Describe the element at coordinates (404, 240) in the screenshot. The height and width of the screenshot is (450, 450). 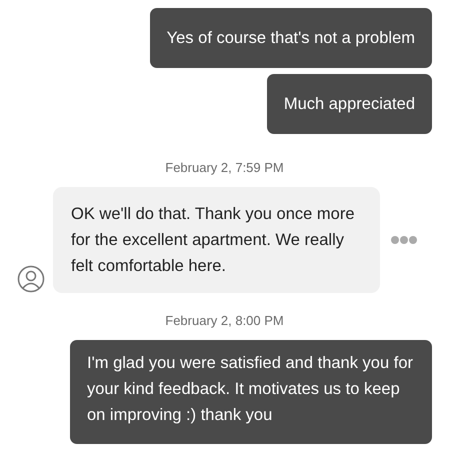
I see `more-options-icon` at that location.